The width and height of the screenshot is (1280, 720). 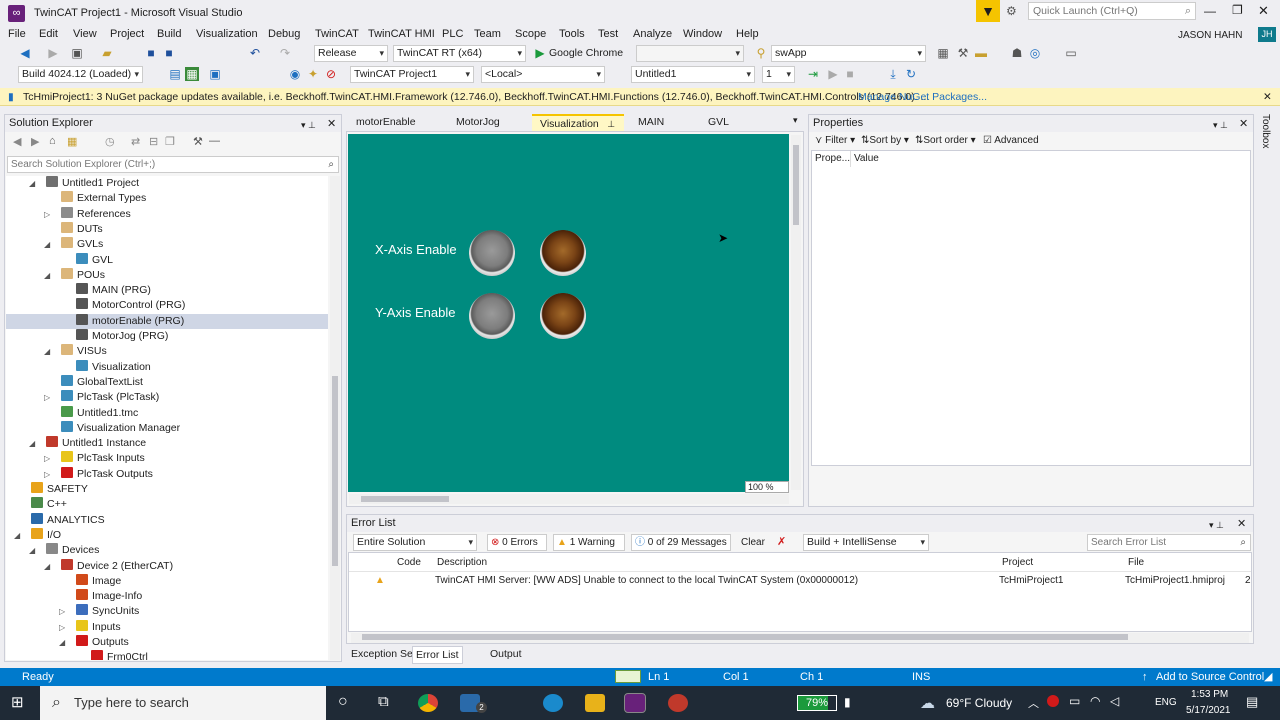 What do you see at coordinates (110, 397) in the screenshot?
I see `tree-item: PlcTask (PlcTask)` at bounding box center [110, 397].